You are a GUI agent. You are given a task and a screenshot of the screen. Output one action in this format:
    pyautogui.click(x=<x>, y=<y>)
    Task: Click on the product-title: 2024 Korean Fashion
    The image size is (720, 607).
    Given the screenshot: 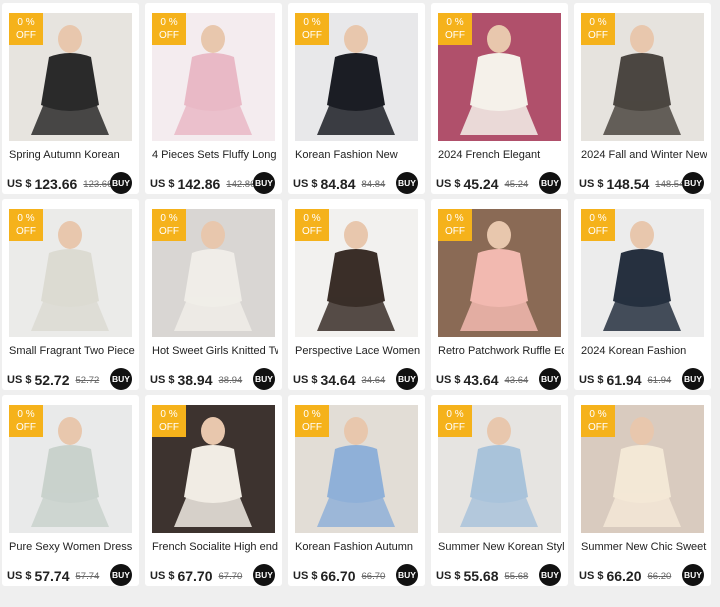 What is the action you would take?
    pyautogui.click(x=644, y=351)
    